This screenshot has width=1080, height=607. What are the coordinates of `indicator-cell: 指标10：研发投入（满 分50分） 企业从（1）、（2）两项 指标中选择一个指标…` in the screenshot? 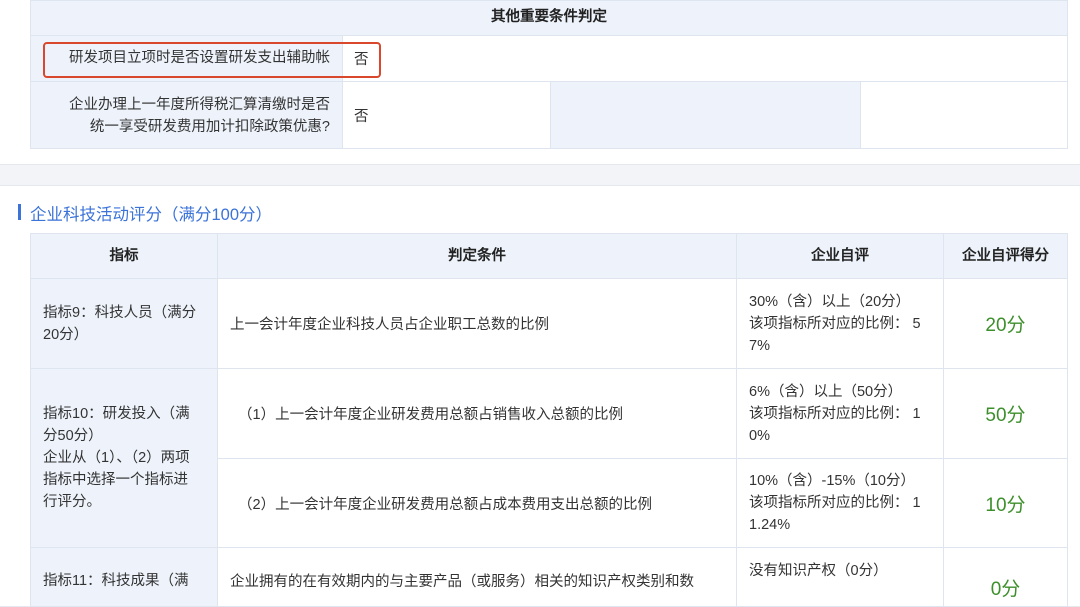 It's located at (124, 458).